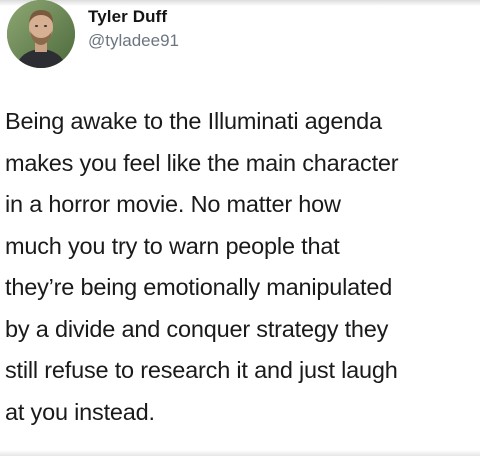  Describe the element at coordinates (193, 121) in the screenshot. I see `tweet-text-line: Being awake to the Illuminati agenda` at that location.